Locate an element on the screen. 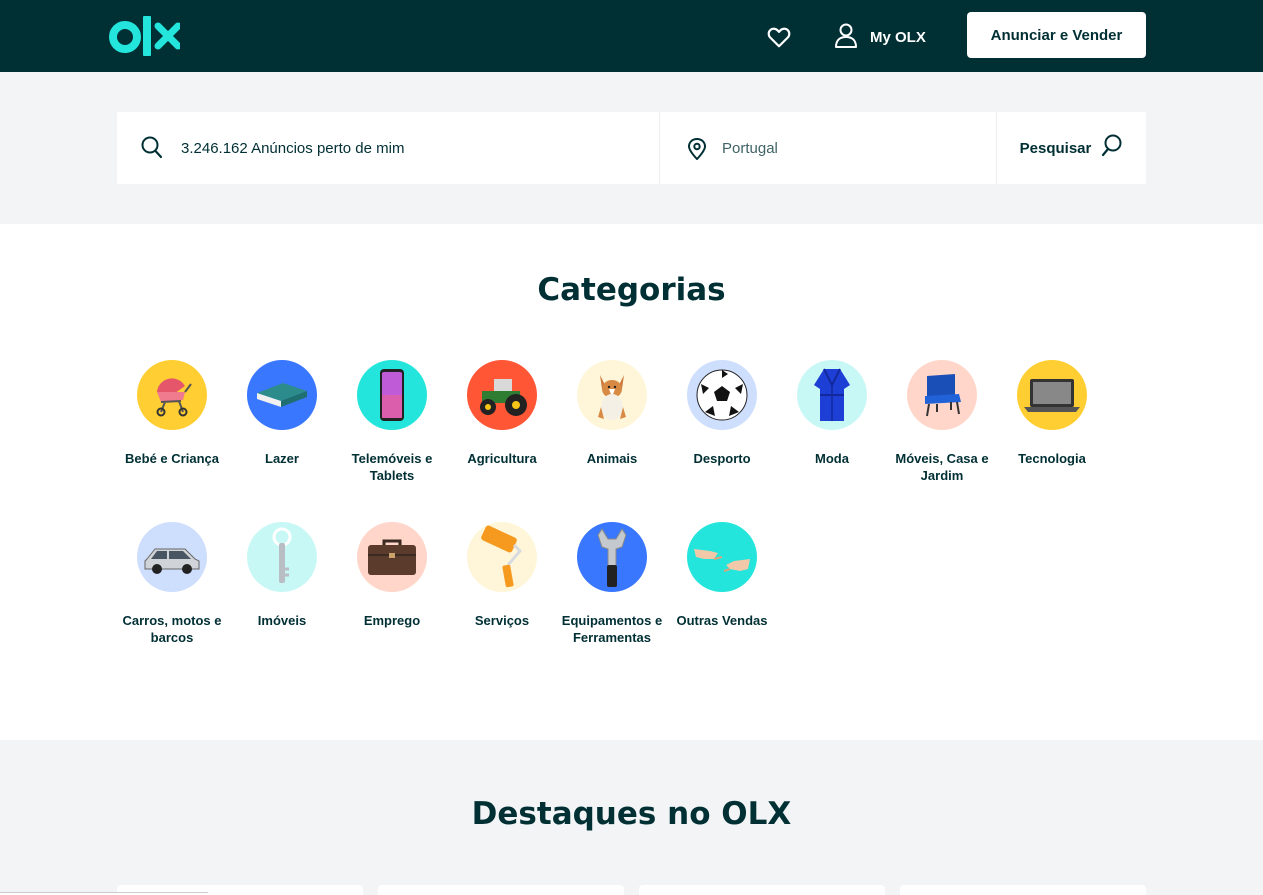 The height and width of the screenshot is (895, 1263). category-furniture: Móveis, Casa e Jardim is located at coordinates (942, 422).